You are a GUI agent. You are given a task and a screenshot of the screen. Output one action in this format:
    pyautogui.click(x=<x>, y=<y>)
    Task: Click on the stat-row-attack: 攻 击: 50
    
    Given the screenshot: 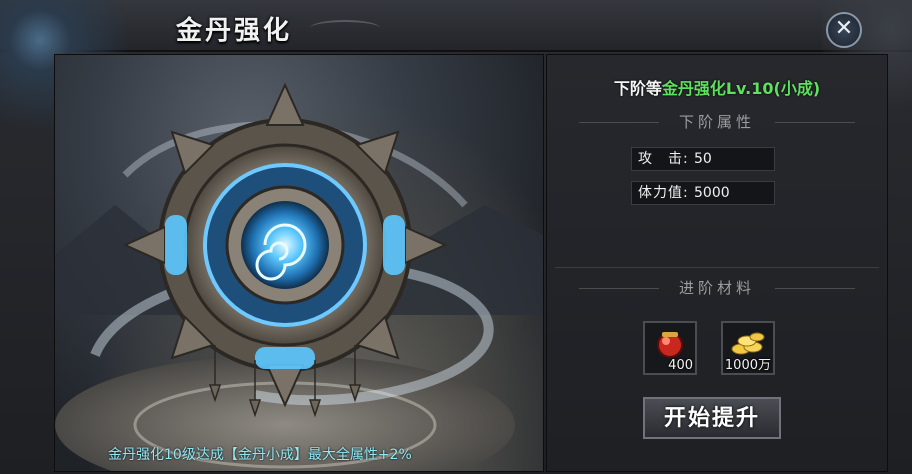 What is the action you would take?
    pyautogui.click(x=703, y=159)
    